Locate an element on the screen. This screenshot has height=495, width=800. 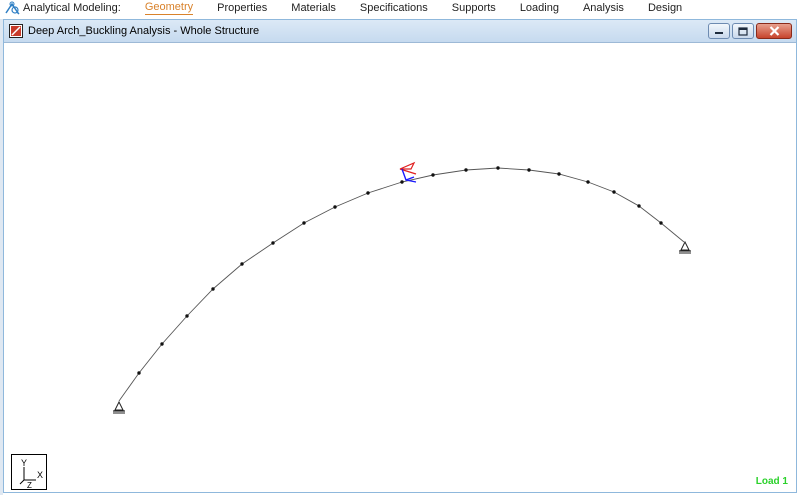
axis-triad: Y X Z is located at coordinates (29, 472).